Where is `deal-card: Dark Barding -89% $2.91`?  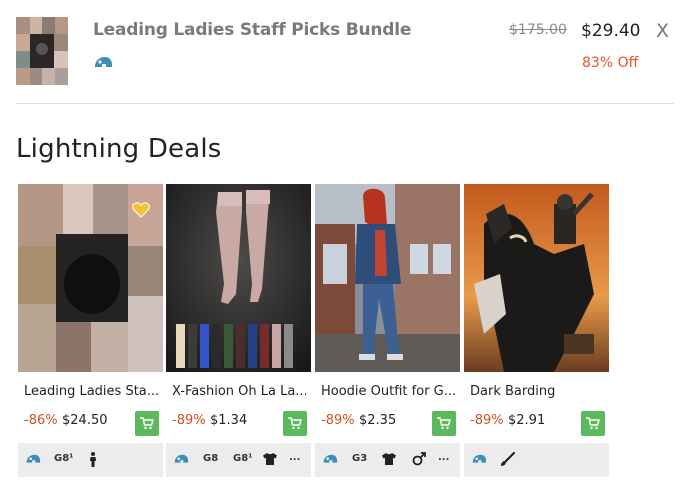 deal-card: Dark Barding -89% $2.91 is located at coordinates (536, 330).